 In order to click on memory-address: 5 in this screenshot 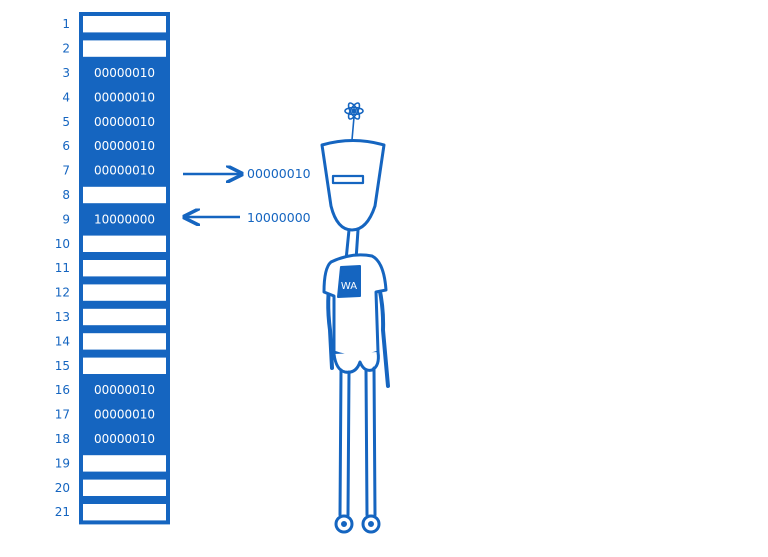, I will do `click(66, 122)`.